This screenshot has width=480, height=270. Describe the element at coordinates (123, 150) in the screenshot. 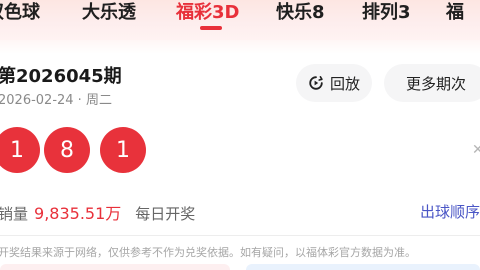

I see `ball-3: 1` at that location.